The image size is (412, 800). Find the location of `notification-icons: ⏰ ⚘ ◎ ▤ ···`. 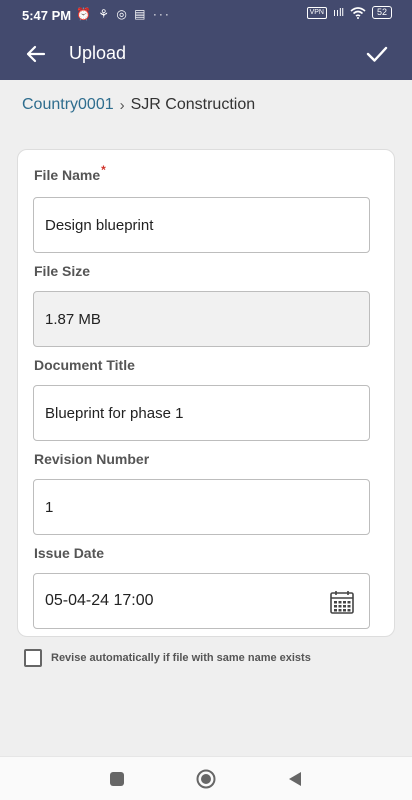

notification-icons: ⏰ ⚘ ◎ ▤ ··· is located at coordinates (123, 14).